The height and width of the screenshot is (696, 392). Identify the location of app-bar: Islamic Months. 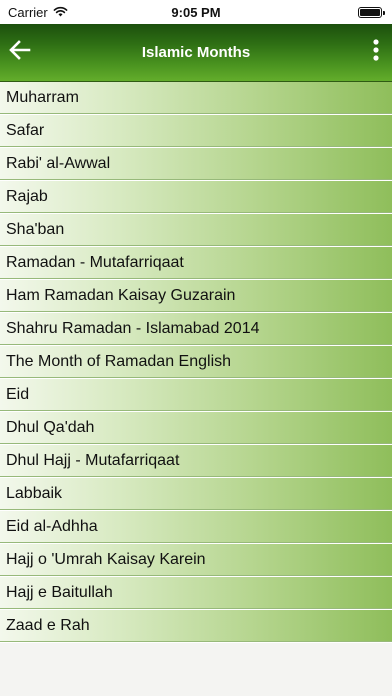
(196, 52).